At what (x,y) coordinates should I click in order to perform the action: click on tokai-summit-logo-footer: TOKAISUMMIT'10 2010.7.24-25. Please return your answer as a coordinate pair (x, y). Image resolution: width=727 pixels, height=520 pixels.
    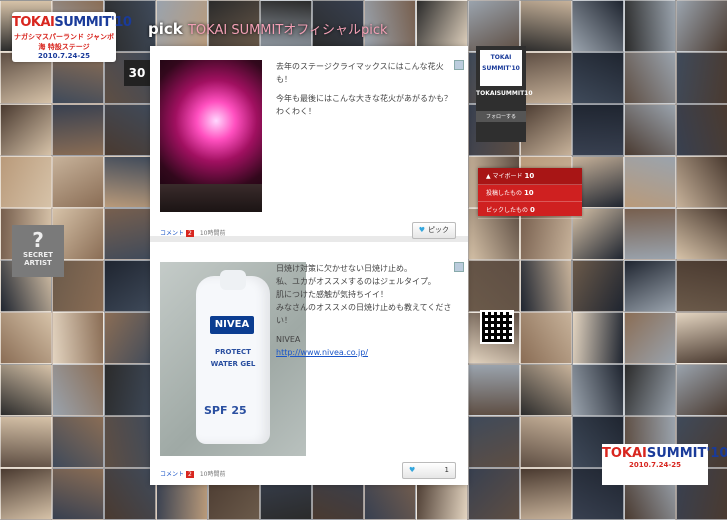
    Looking at the image, I should click on (664, 464).